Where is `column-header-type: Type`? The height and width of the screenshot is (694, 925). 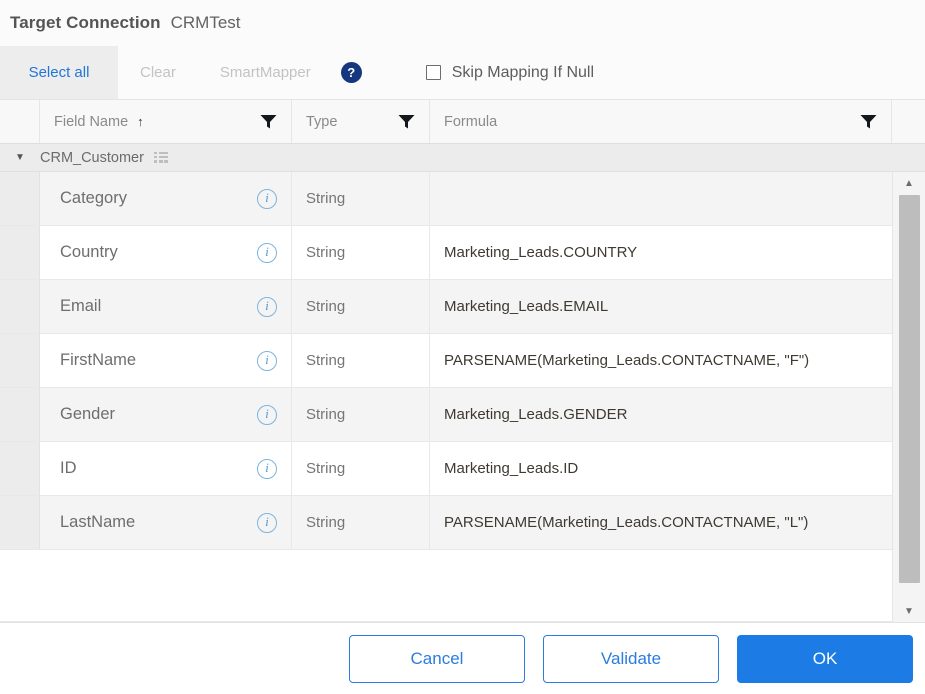 column-header-type: Type is located at coordinates (361, 121).